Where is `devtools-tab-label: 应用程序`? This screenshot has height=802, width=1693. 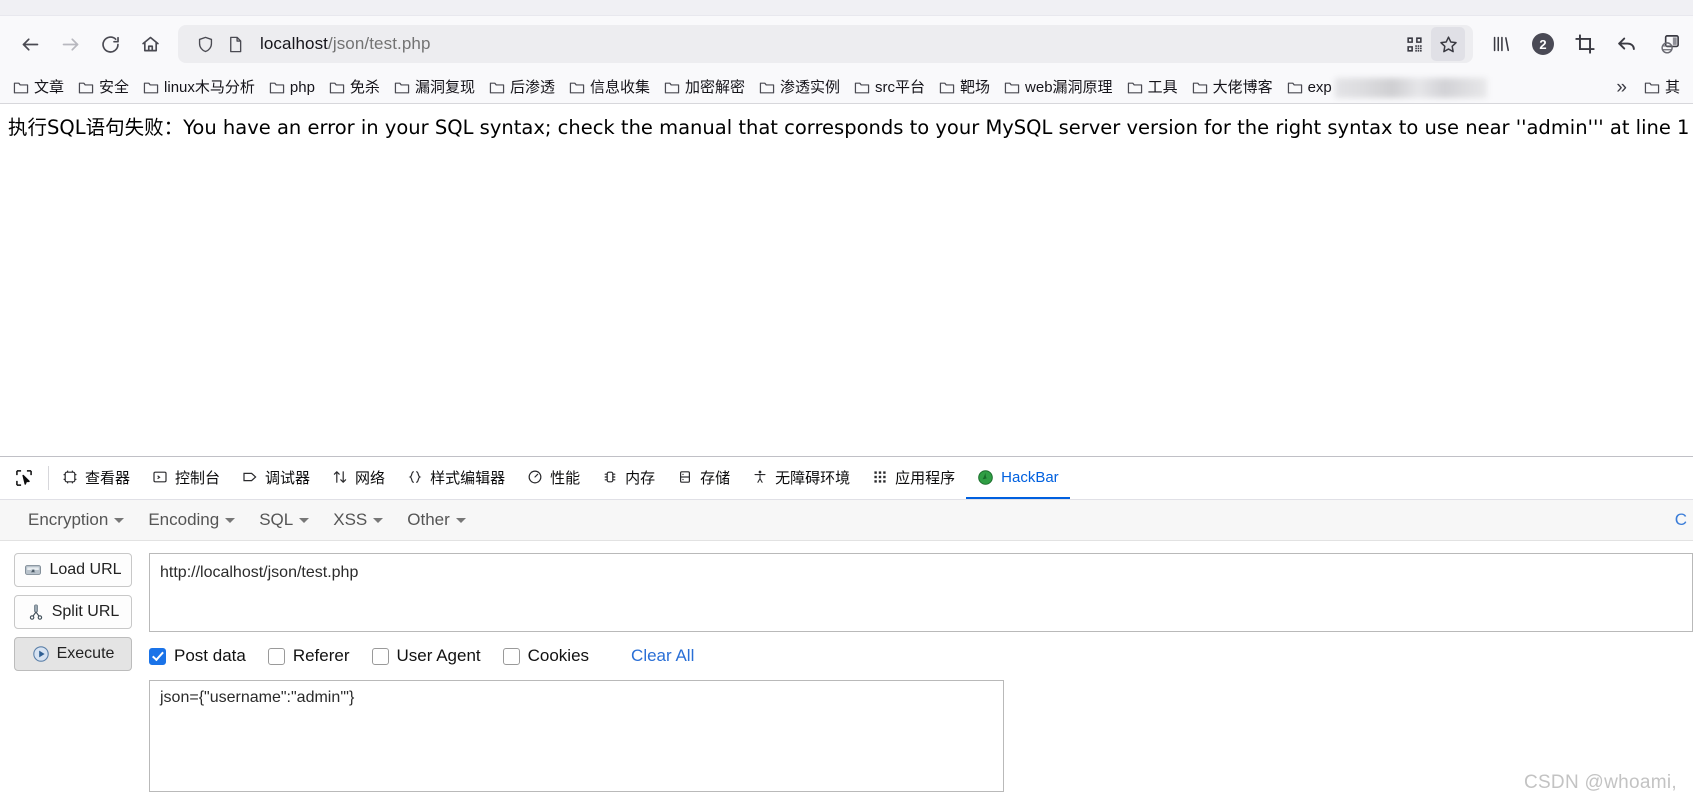 devtools-tab-label: 应用程序 is located at coordinates (925, 478).